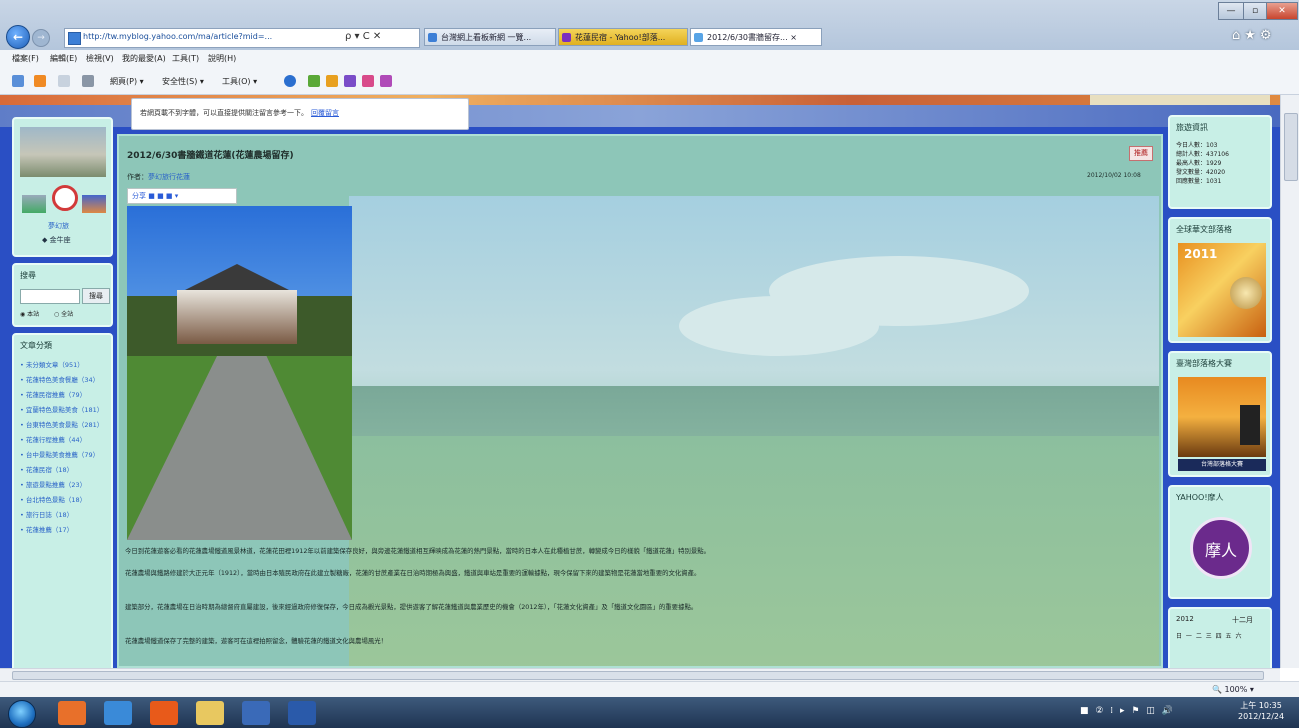  I want to click on category-item: • 花蓮推薦（17）, so click(64, 530).